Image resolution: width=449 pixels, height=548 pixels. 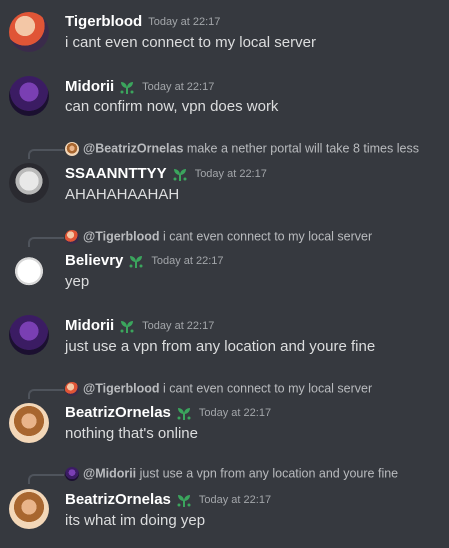 What do you see at coordinates (172, 106) in the screenshot?
I see `message-text: can confirm now, vpn does work` at bounding box center [172, 106].